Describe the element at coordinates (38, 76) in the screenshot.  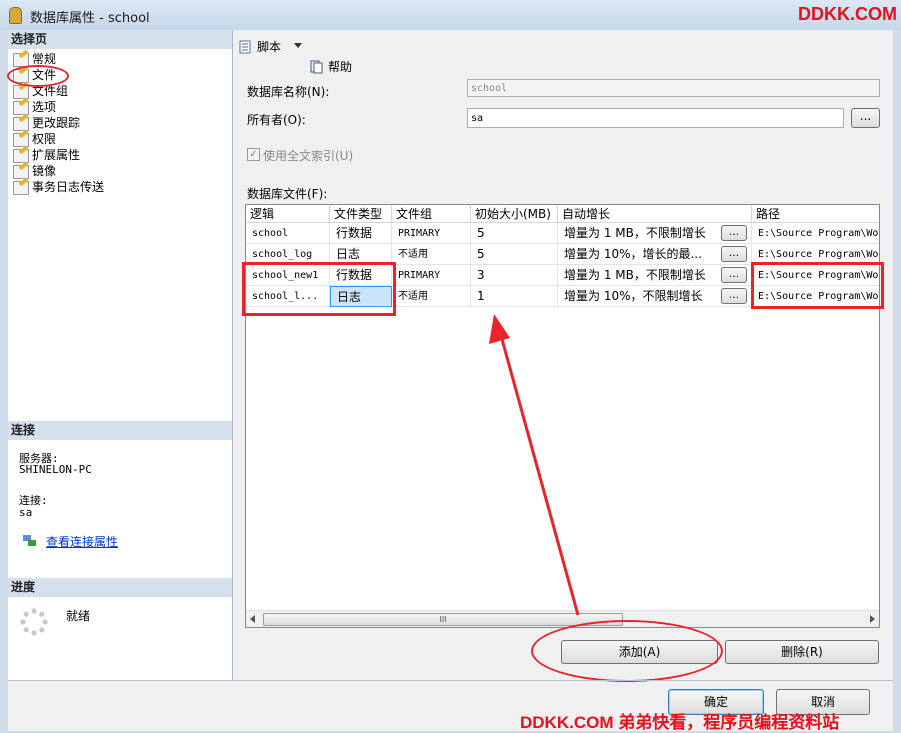
I see `annotation-ellipse-files` at that location.